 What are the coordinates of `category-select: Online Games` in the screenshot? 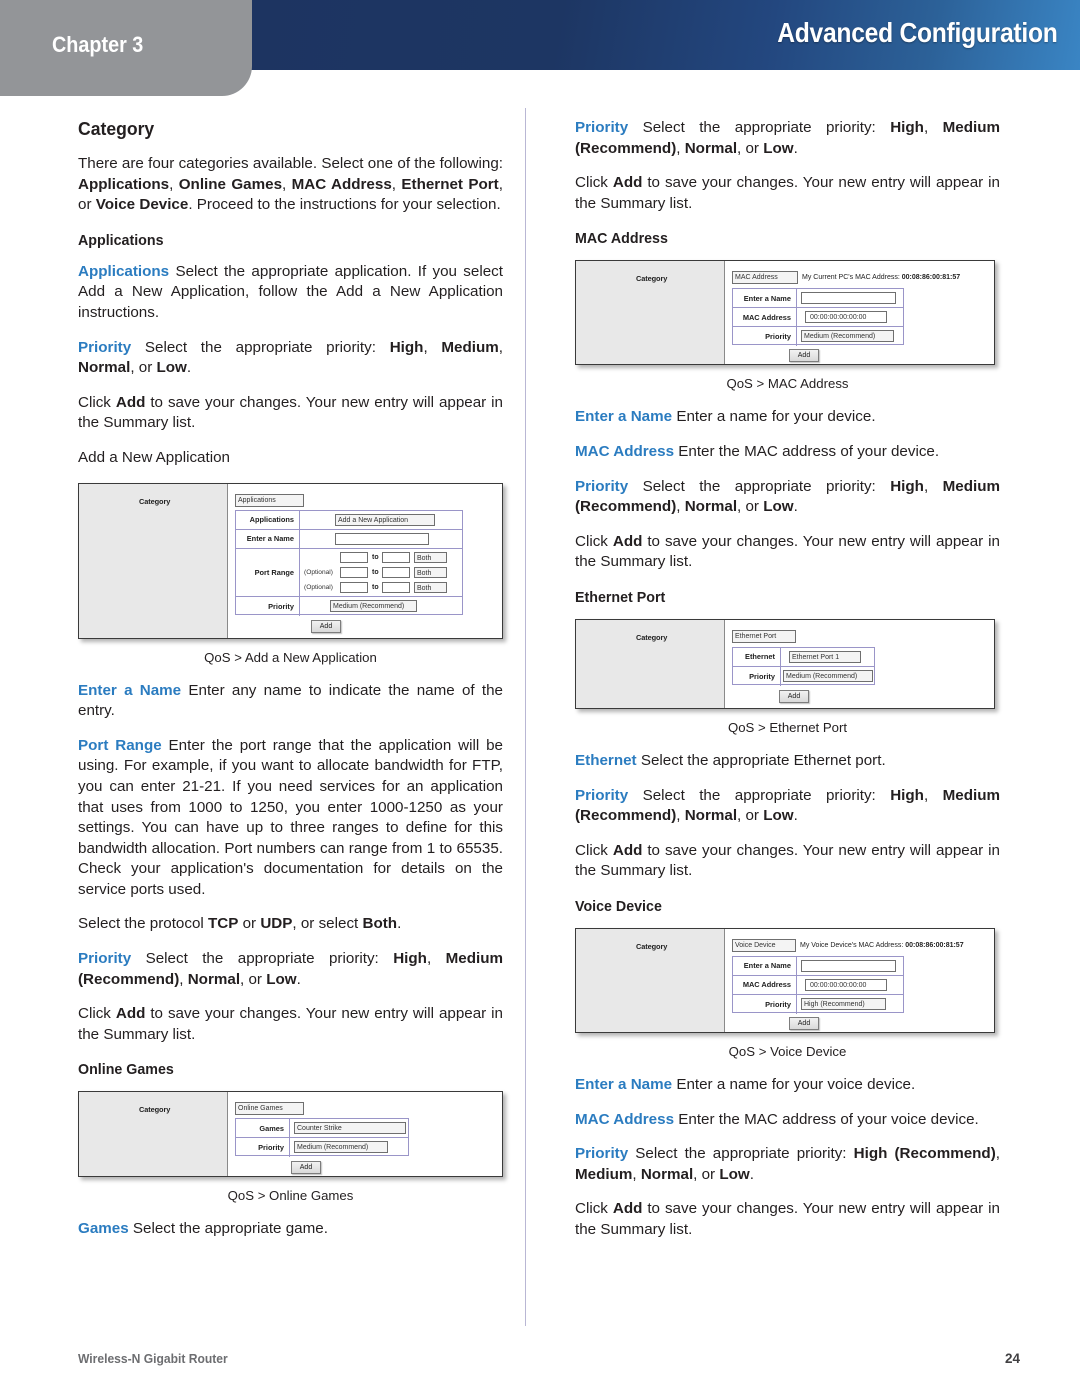 It's located at (269, 1109).